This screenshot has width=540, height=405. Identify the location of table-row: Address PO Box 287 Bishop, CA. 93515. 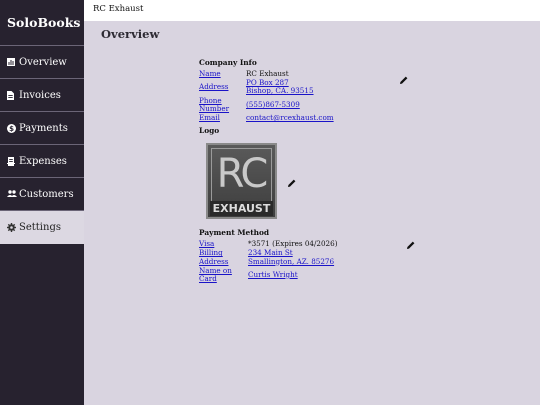
(268, 87).